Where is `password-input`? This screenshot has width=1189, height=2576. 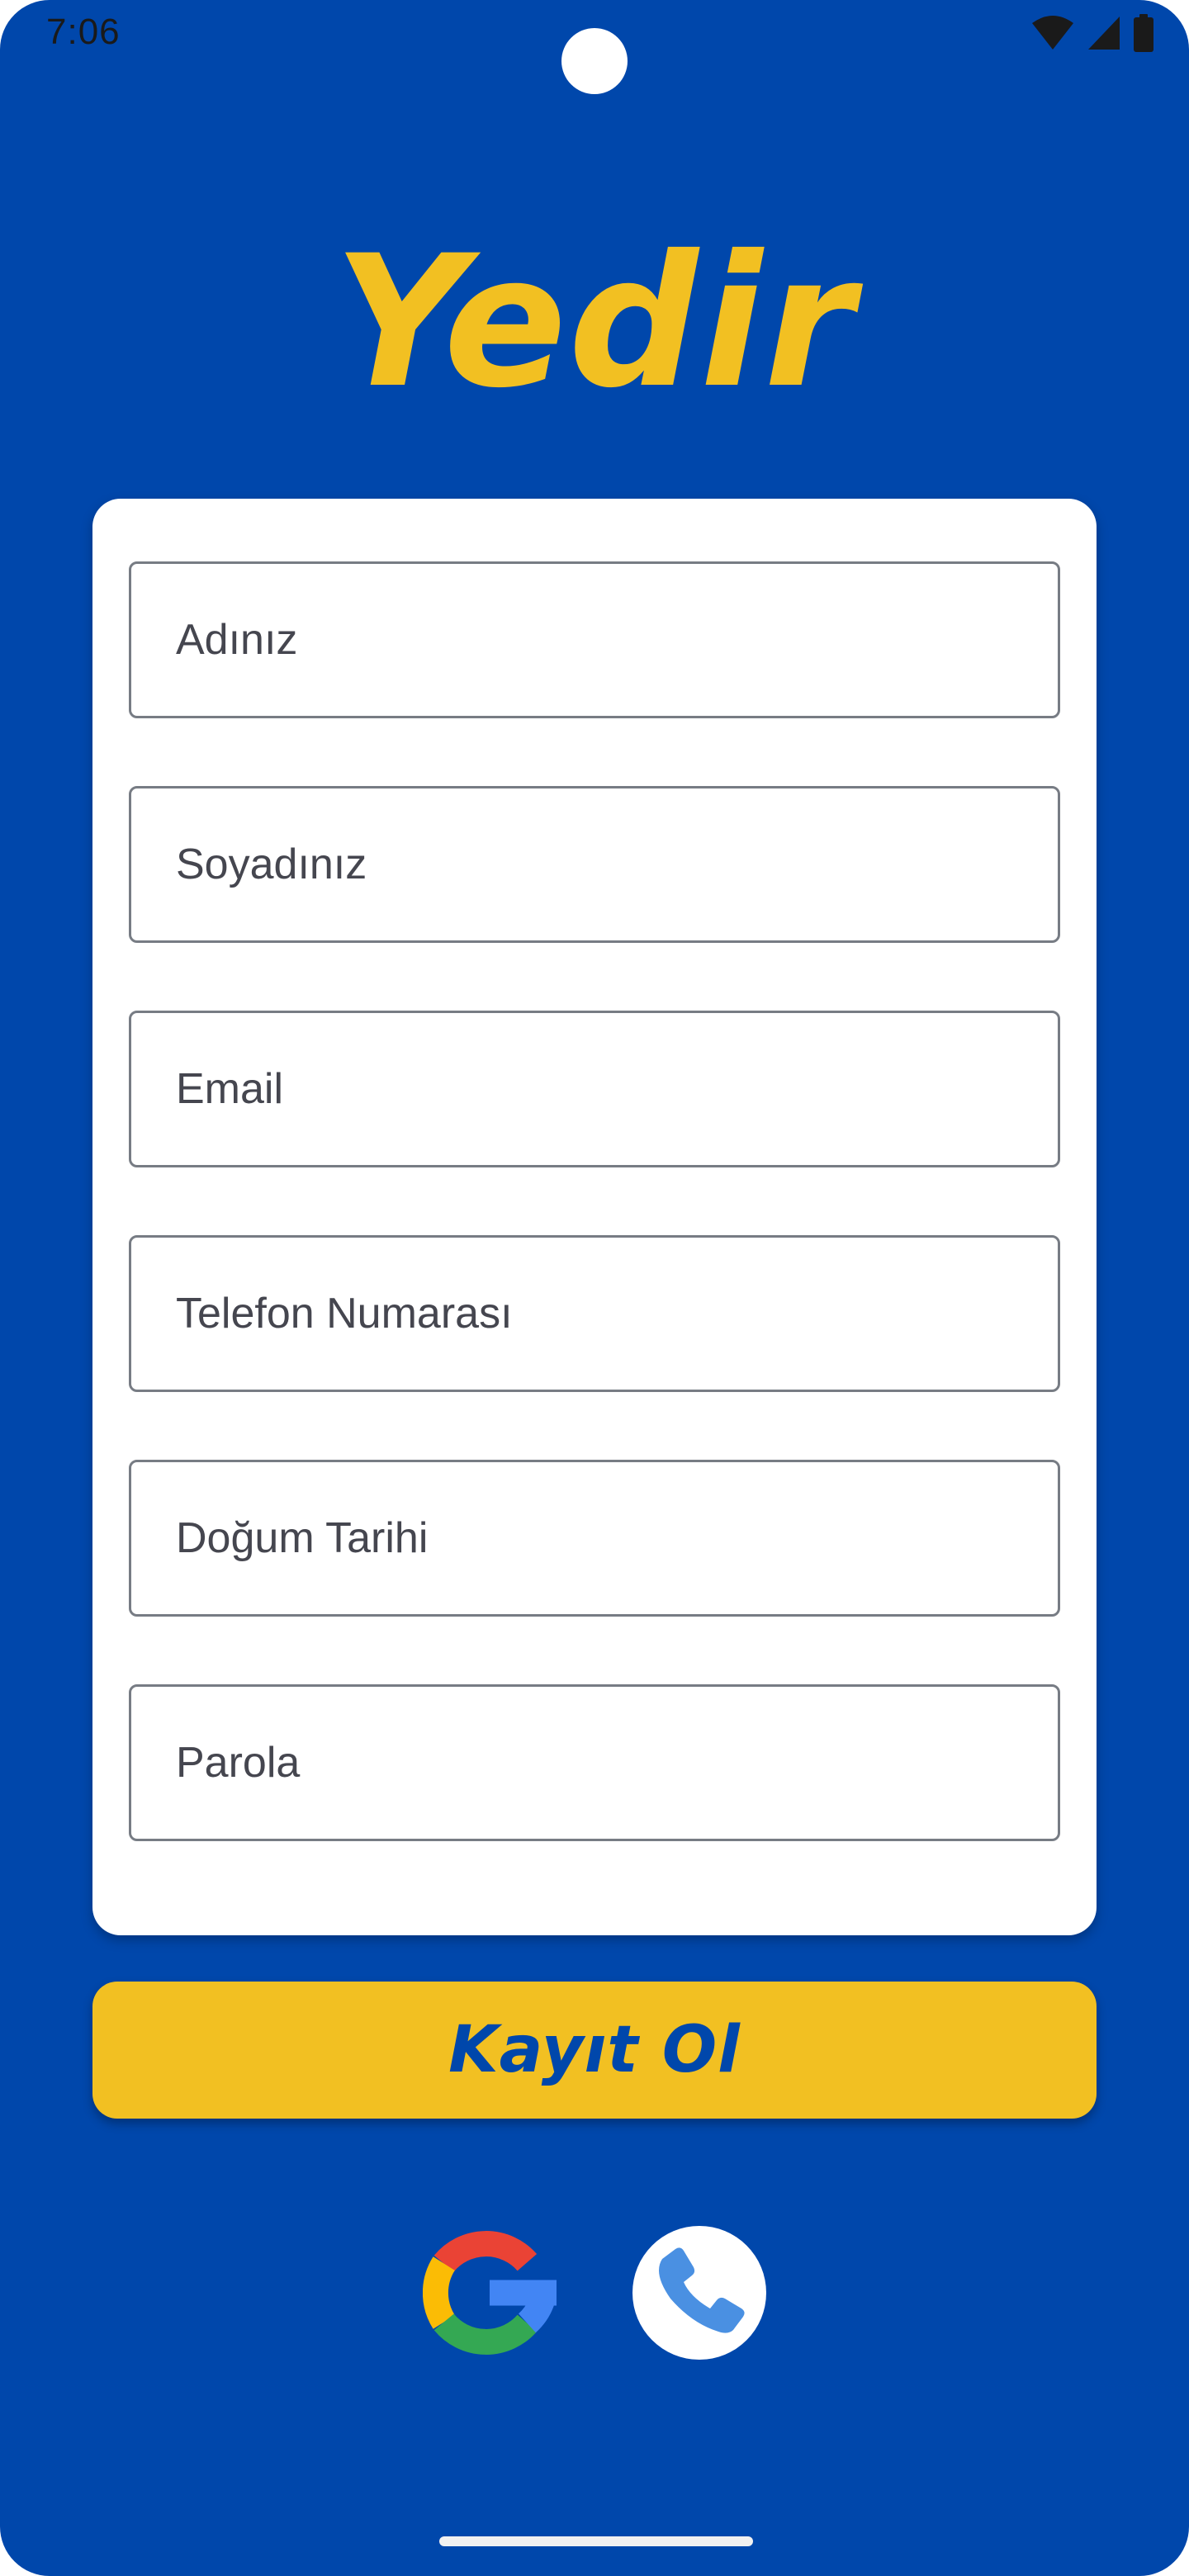 password-input is located at coordinates (594, 1763).